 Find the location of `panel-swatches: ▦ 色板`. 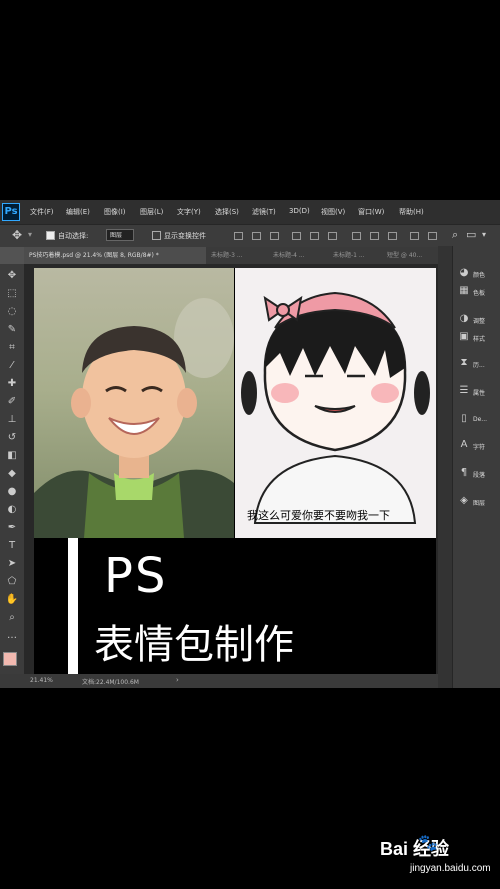

panel-swatches: ▦ 色板 is located at coordinates (477, 291).